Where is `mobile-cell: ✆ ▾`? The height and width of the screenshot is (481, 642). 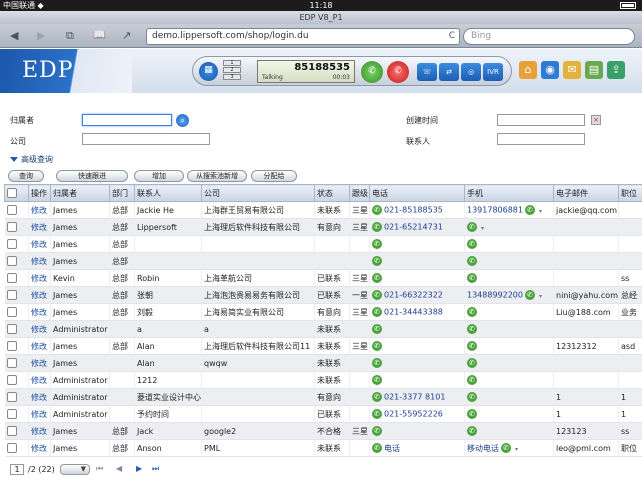 mobile-cell: ✆ ▾ is located at coordinates (509, 227).